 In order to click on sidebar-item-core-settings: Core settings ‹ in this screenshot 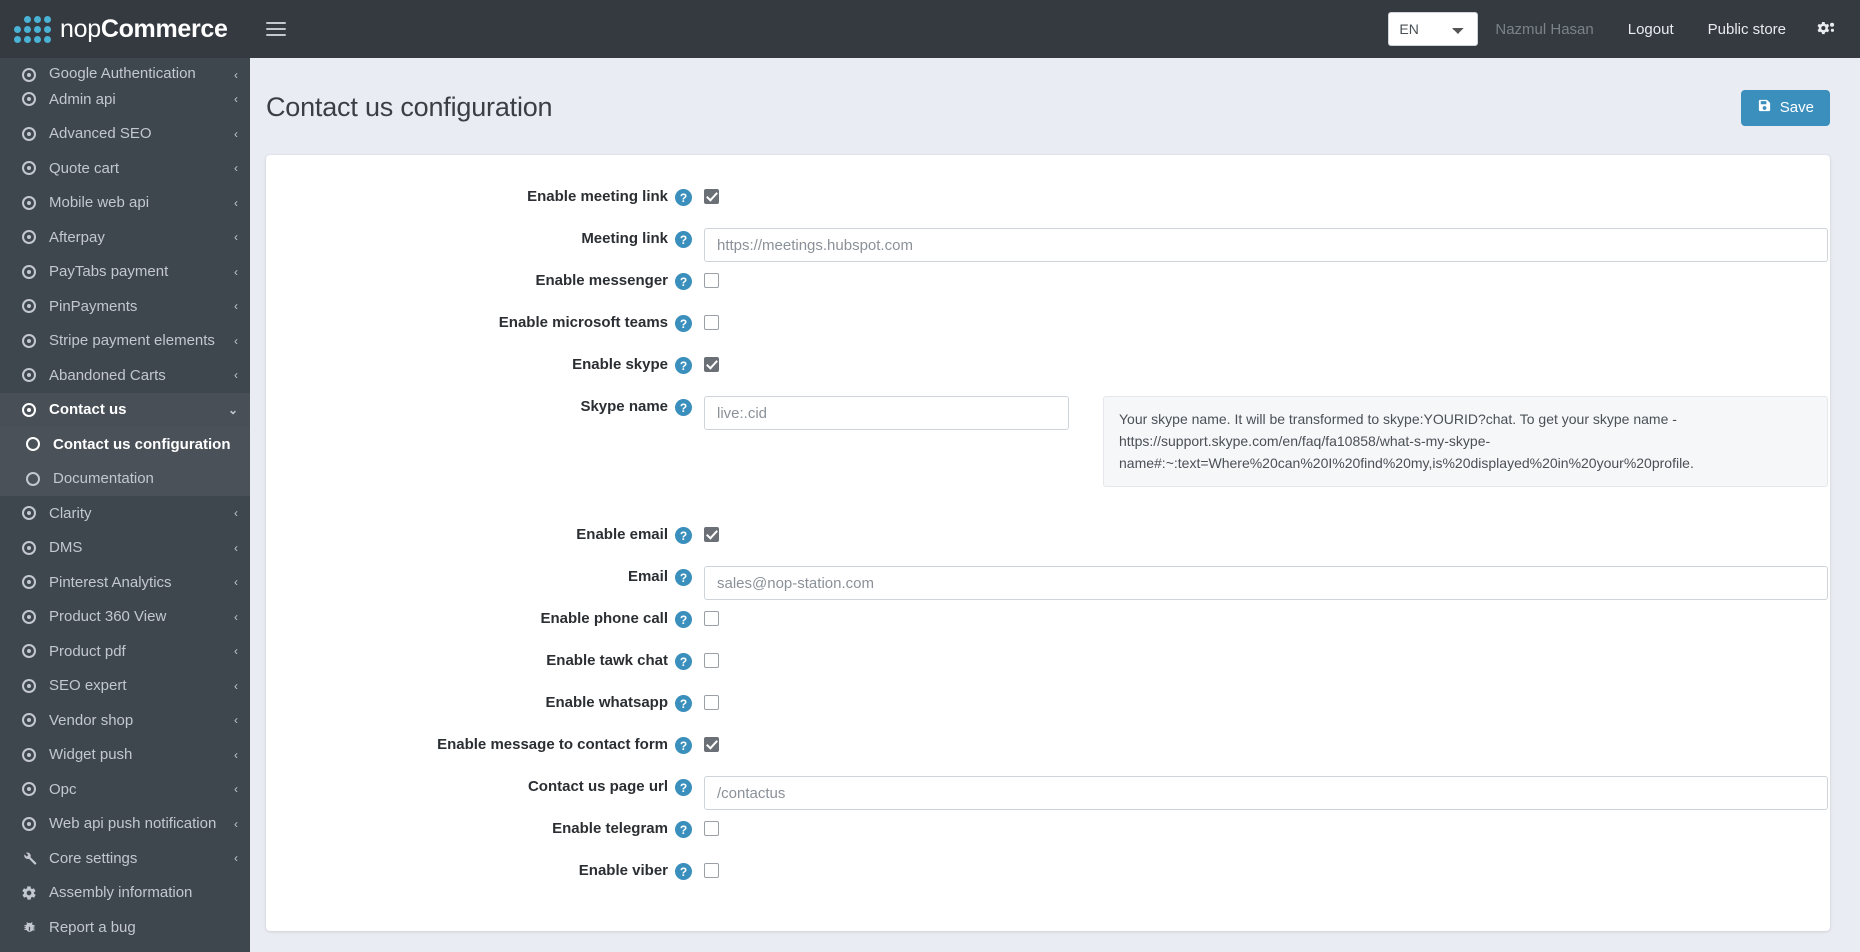, I will do `click(125, 858)`.